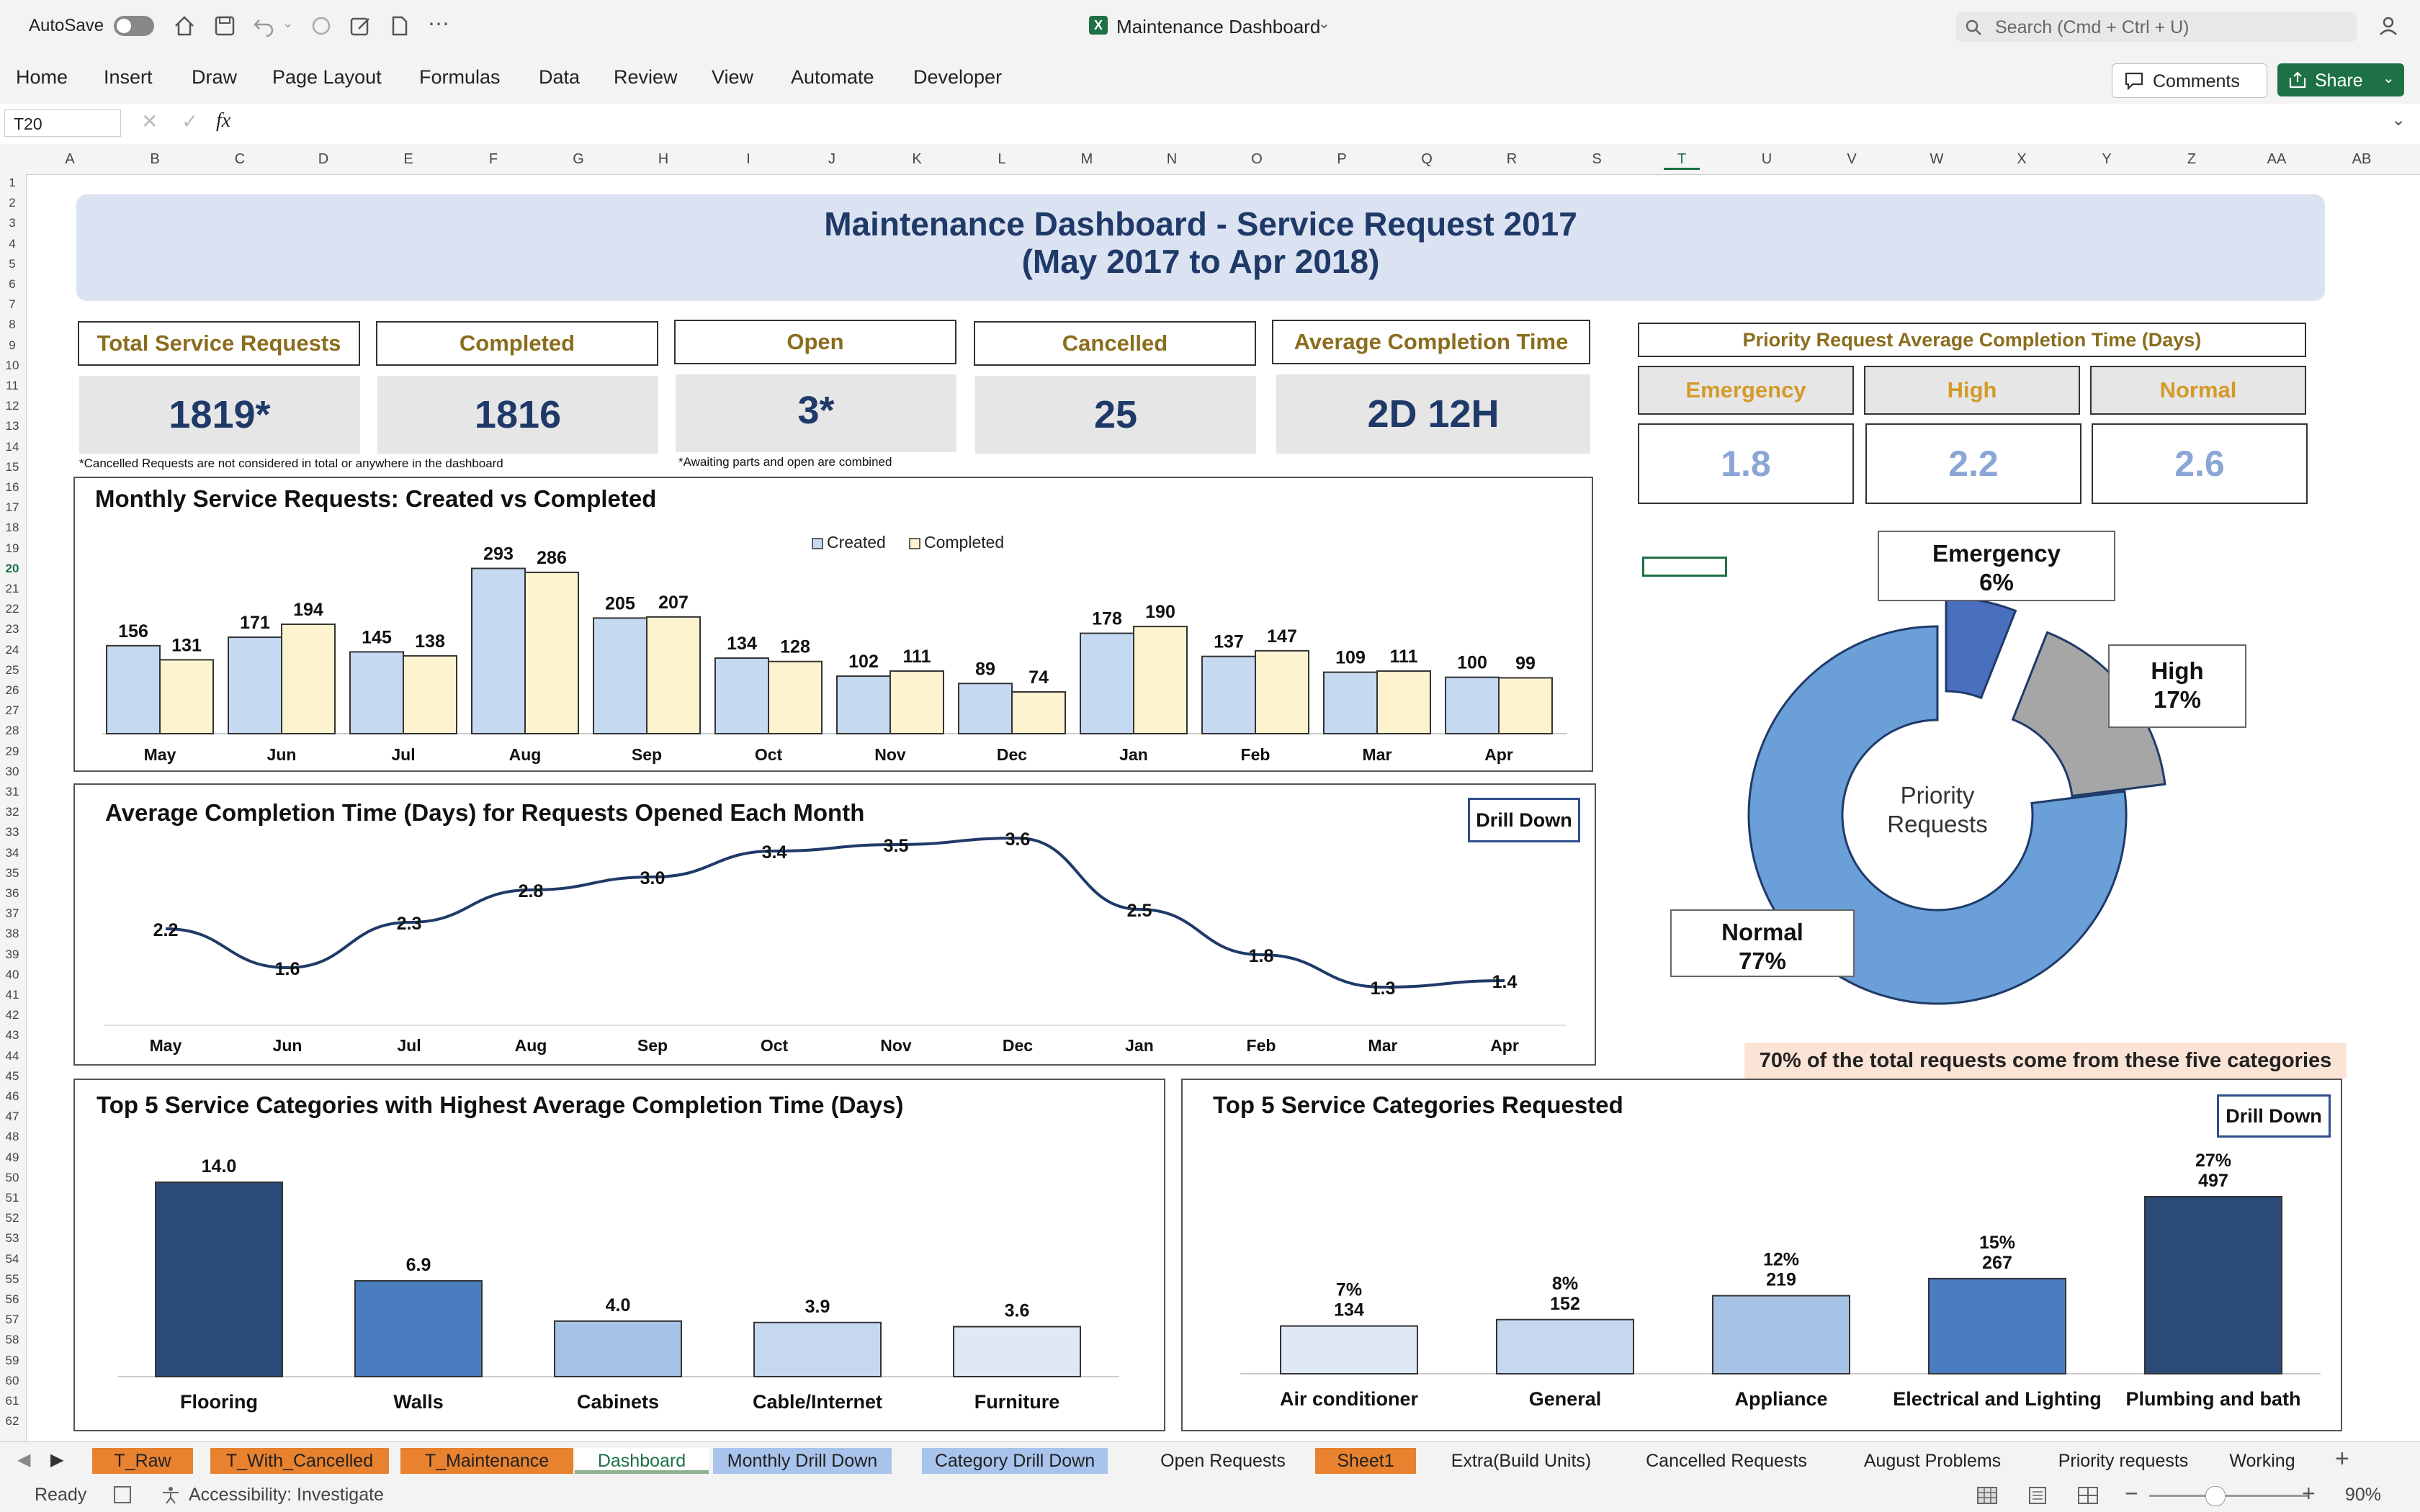 The image size is (2420, 1512). What do you see at coordinates (958, 77) in the screenshot?
I see `tab-developer: Developer` at bounding box center [958, 77].